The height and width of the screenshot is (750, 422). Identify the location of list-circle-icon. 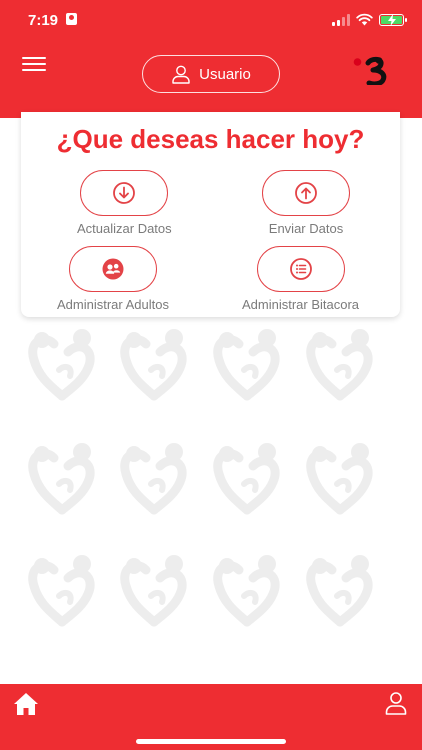
(300, 269).